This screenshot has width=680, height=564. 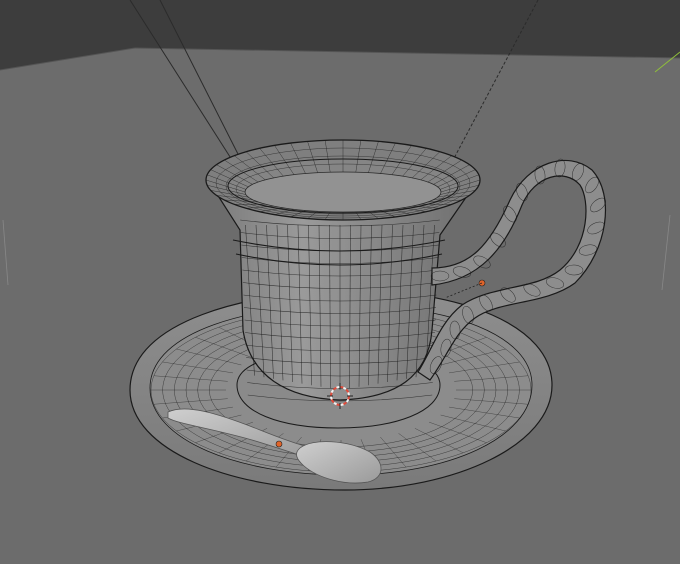 I want to click on cup-liquid-surface, so click(x=343, y=192).